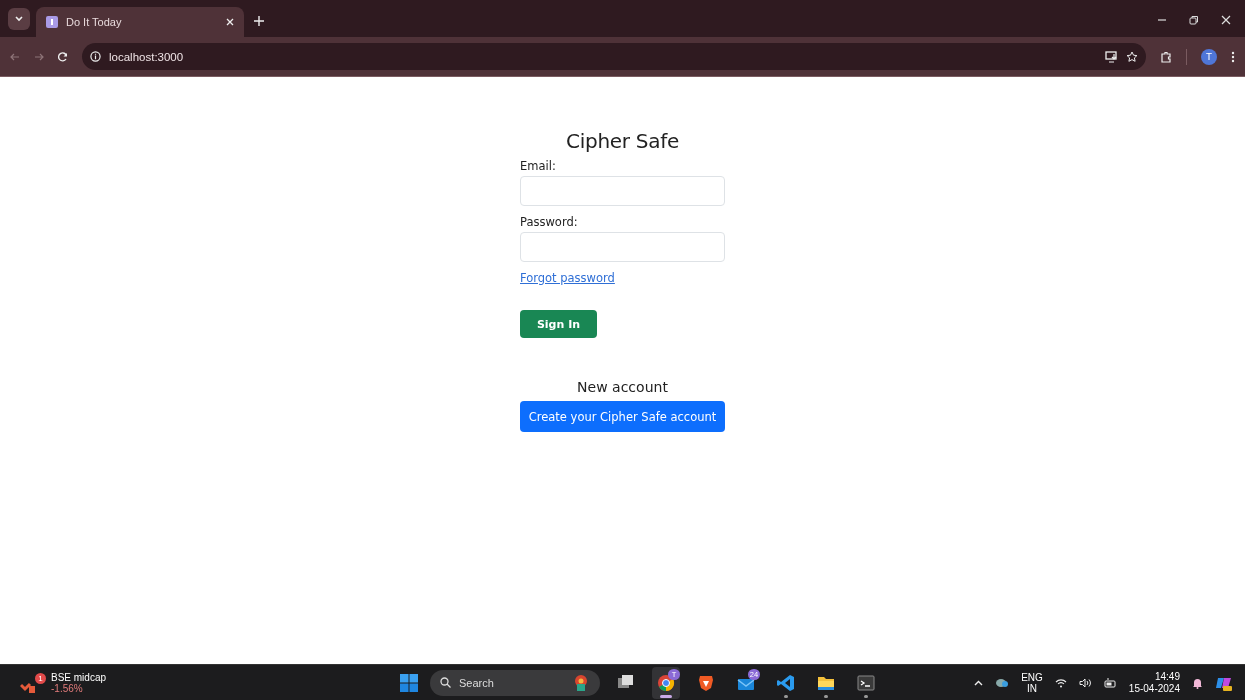 The height and width of the screenshot is (700, 1245). Describe the element at coordinates (79, 677) in the screenshot. I see `widget-title: BSE midcap` at that location.